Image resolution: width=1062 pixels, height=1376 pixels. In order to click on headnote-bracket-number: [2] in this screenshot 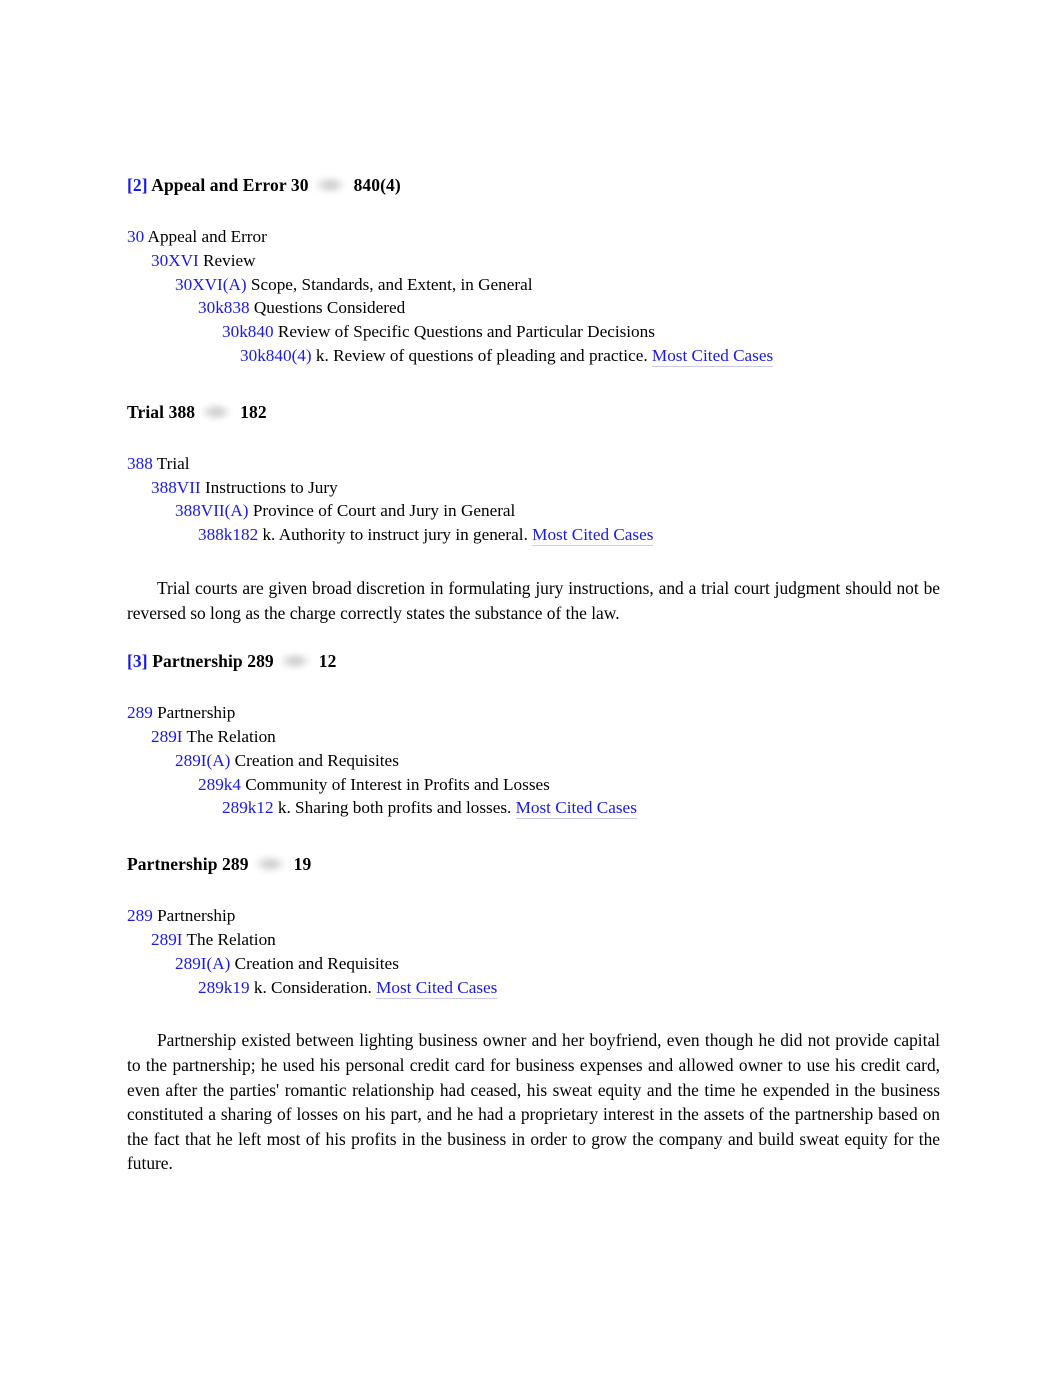, I will do `click(137, 185)`.